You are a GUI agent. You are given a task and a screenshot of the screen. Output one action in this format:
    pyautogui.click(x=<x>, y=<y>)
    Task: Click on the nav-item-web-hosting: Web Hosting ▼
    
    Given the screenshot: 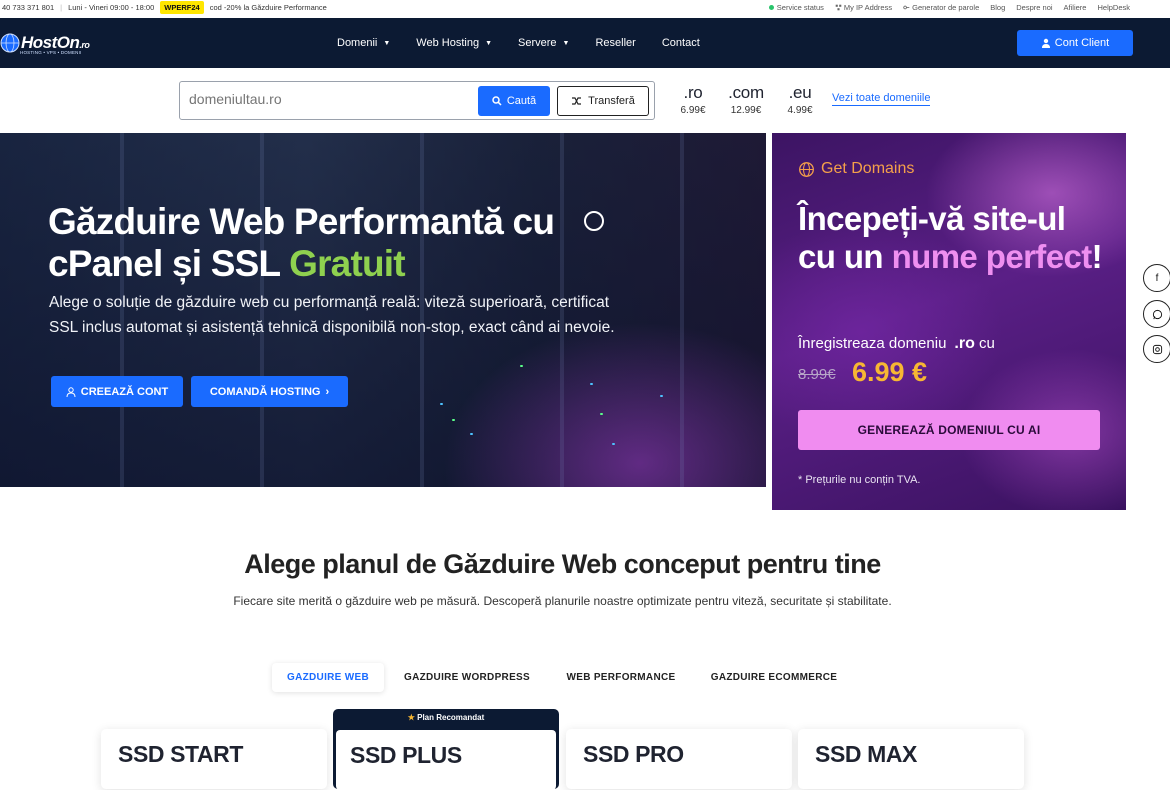 What is the action you would take?
    pyautogui.click(x=454, y=43)
    